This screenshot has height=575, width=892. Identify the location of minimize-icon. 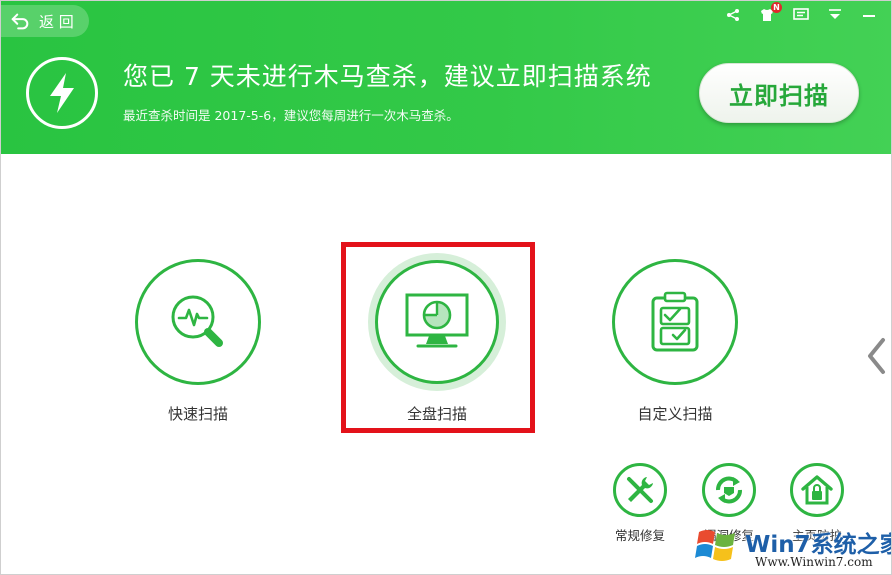
(869, 15).